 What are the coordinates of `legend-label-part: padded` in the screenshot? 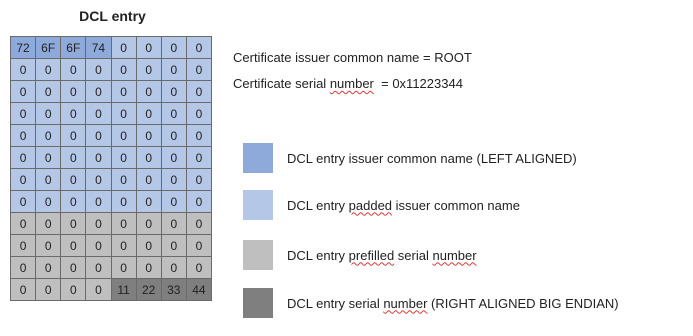 It's located at (370, 205).